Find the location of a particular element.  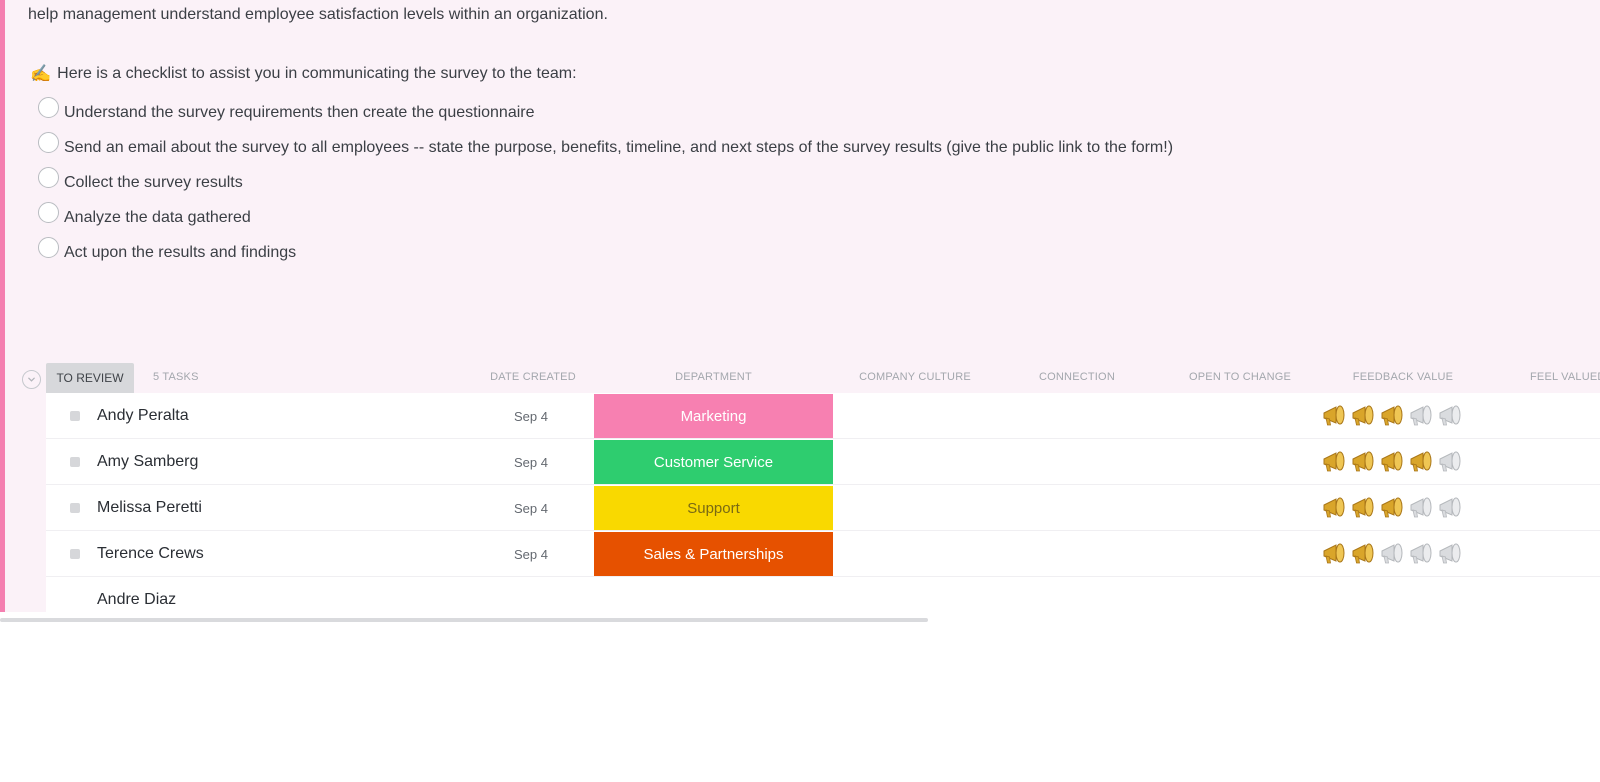

collapse-toggle is located at coordinates (31, 379).